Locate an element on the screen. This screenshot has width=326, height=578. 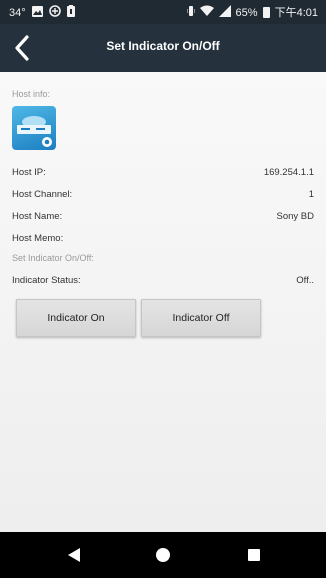
host-name-label: Host Name: is located at coordinates (37, 216).